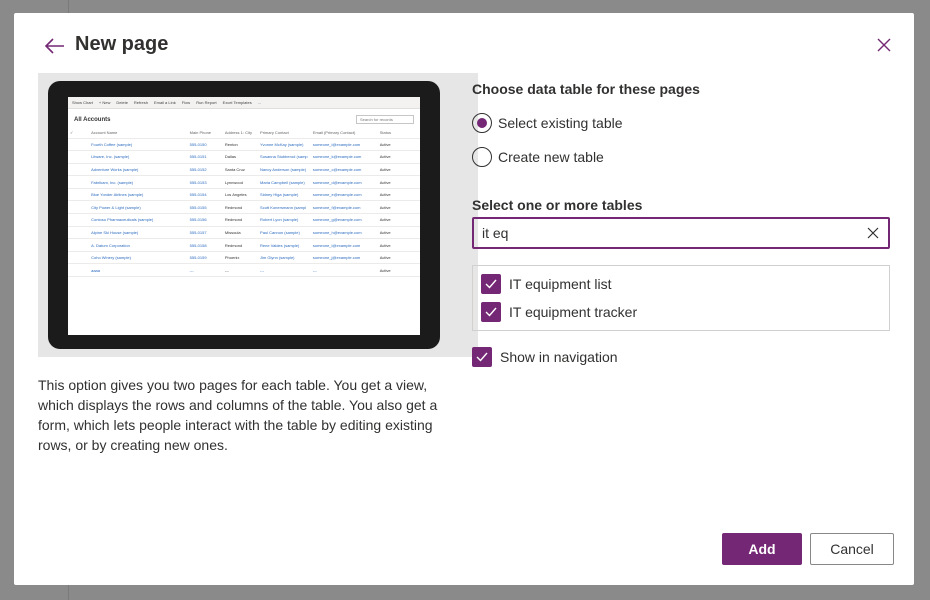 This screenshot has width=930, height=600. What do you see at coordinates (240, 182) in the screenshot?
I see `preview-cell: Lynnwood` at bounding box center [240, 182].